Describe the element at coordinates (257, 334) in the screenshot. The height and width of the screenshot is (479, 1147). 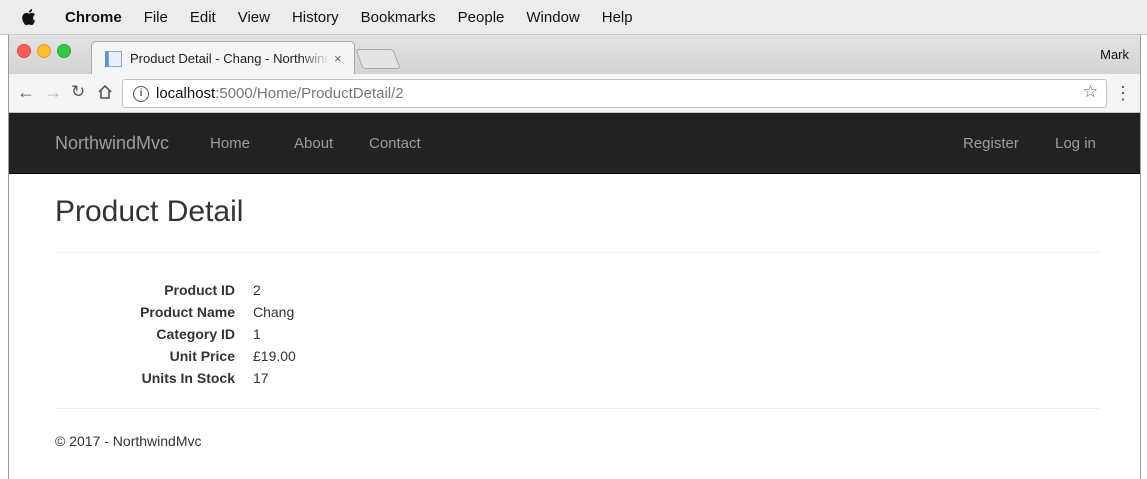
I see `detail-value: 1` at that location.